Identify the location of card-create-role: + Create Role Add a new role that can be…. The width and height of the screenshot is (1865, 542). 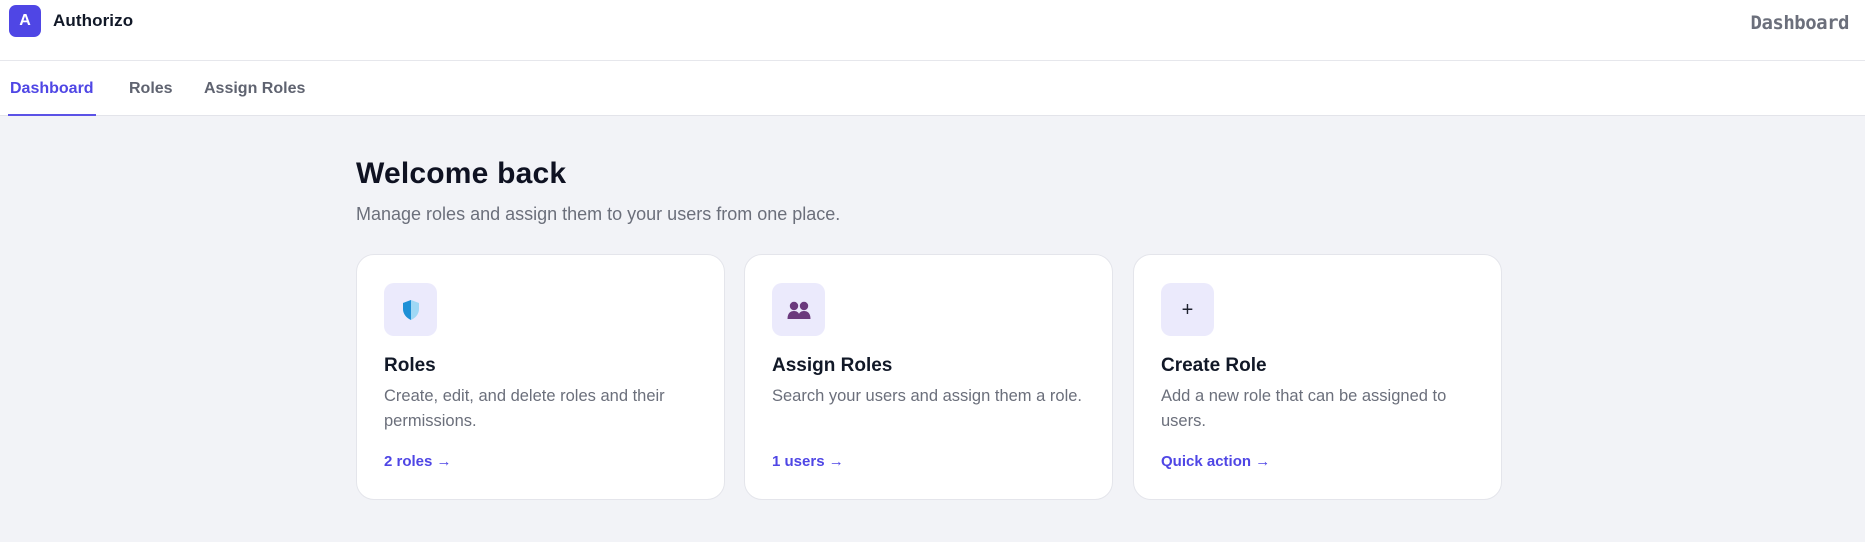
(1317, 377).